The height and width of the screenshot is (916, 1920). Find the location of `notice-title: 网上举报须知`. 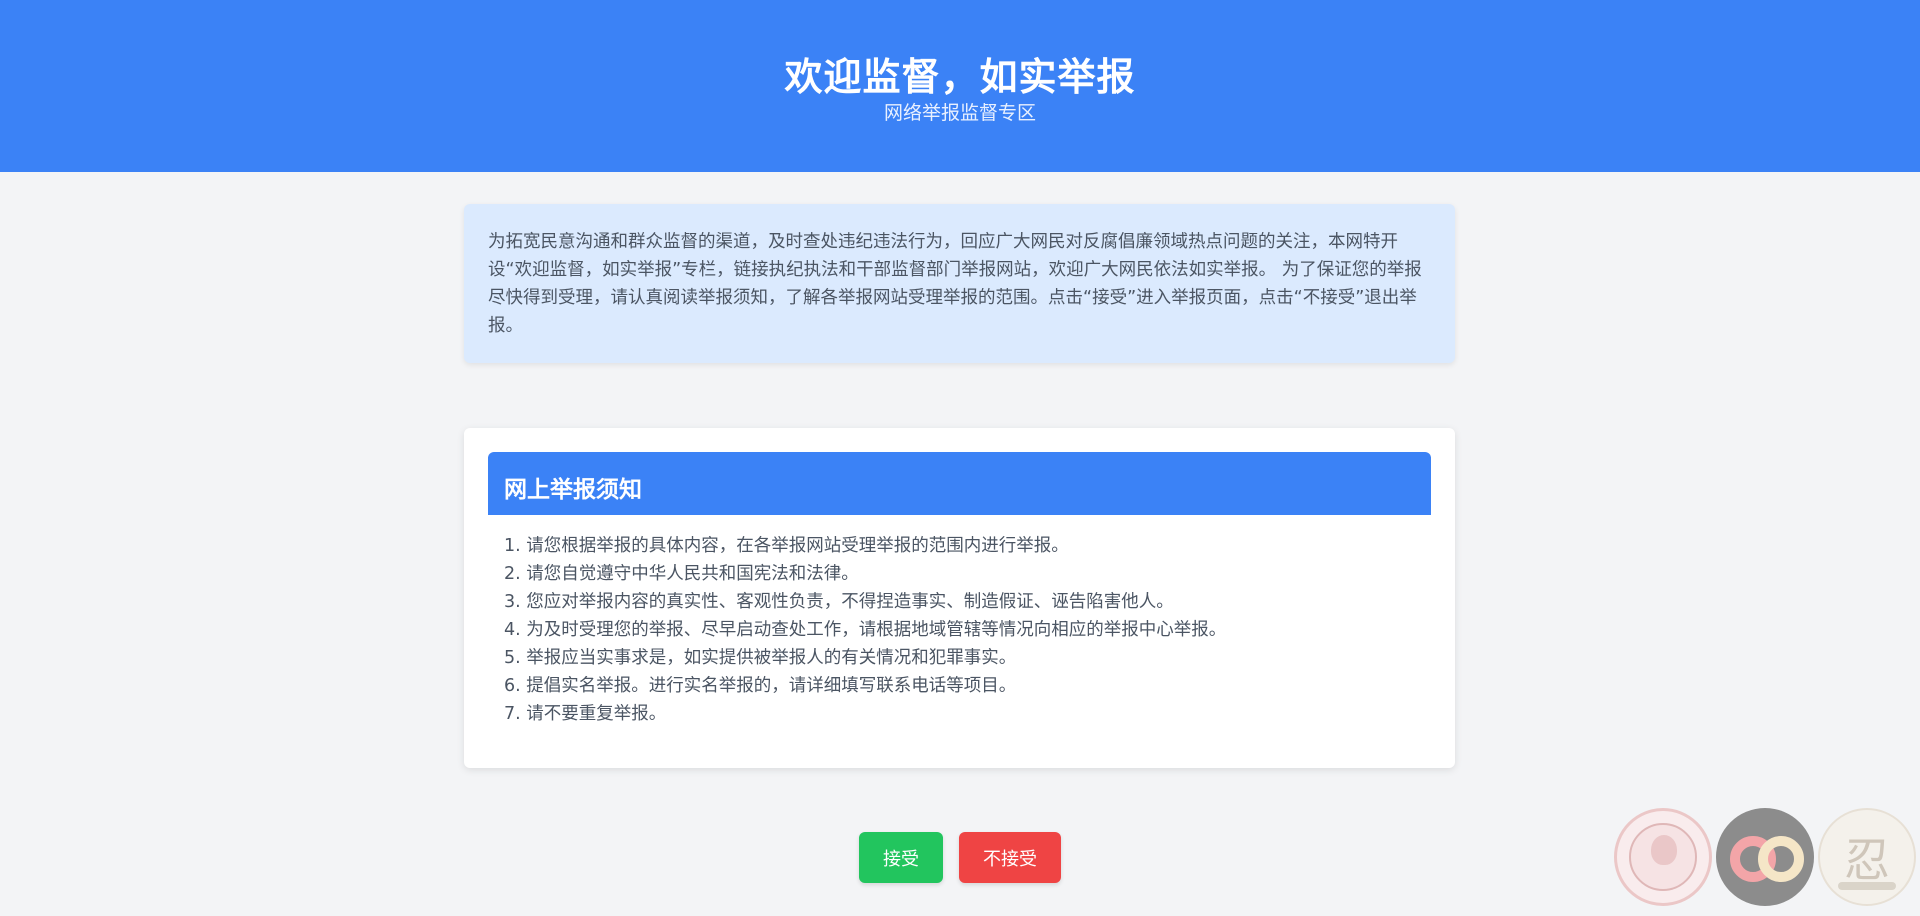

notice-title: 网上举报须知 is located at coordinates (959, 483).